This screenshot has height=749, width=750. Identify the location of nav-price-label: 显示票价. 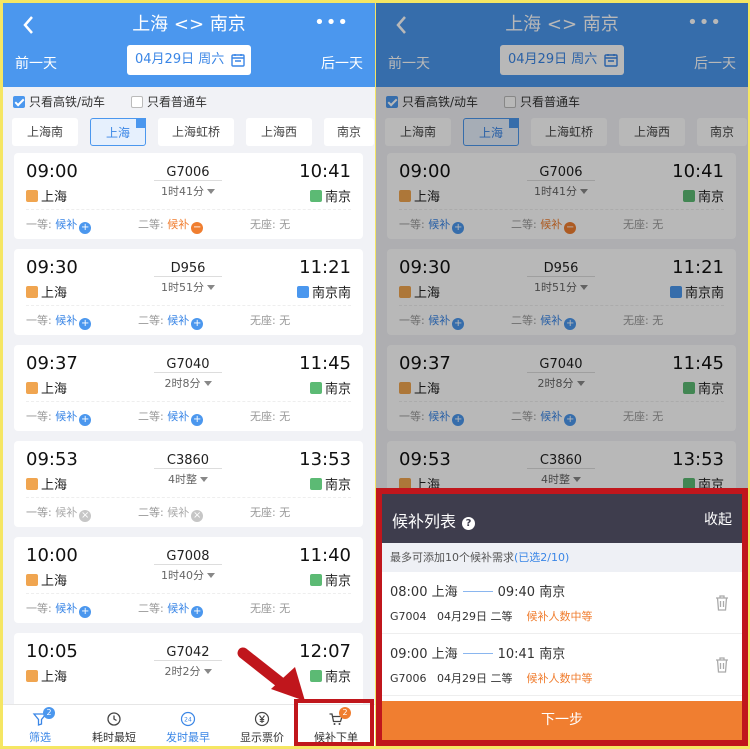
(262, 737).